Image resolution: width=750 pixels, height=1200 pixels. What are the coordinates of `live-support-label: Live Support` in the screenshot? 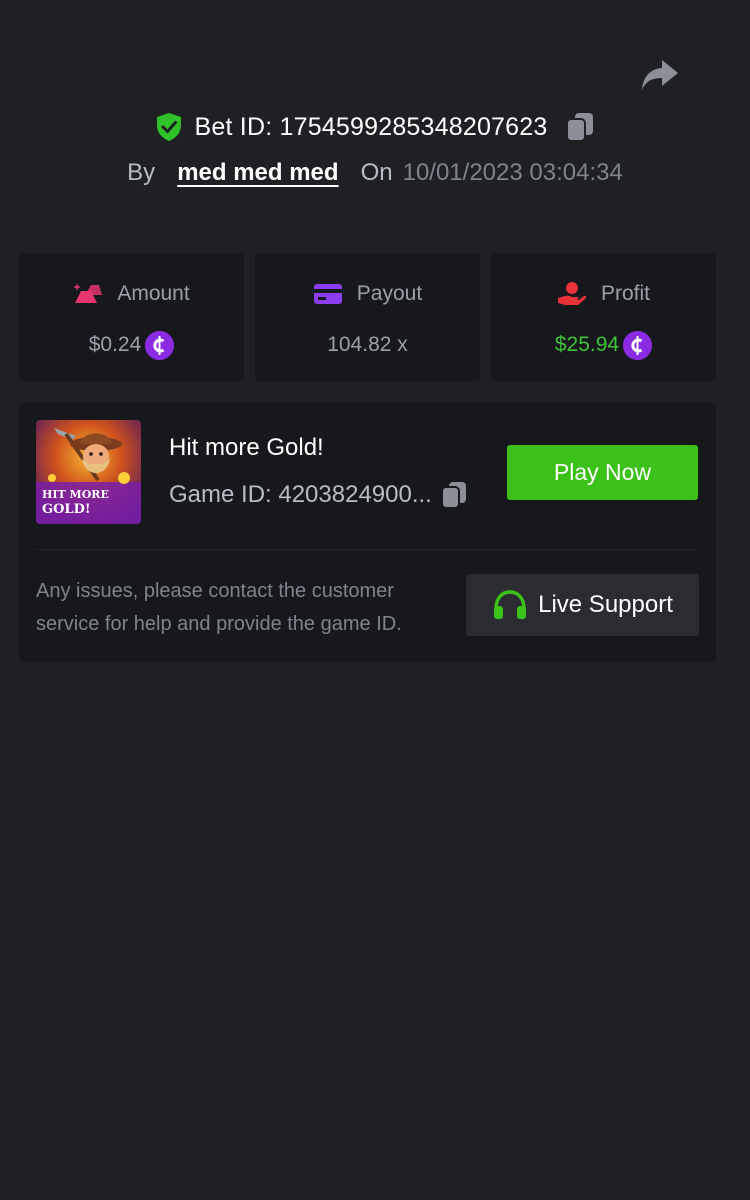 It's located at (605, 604).